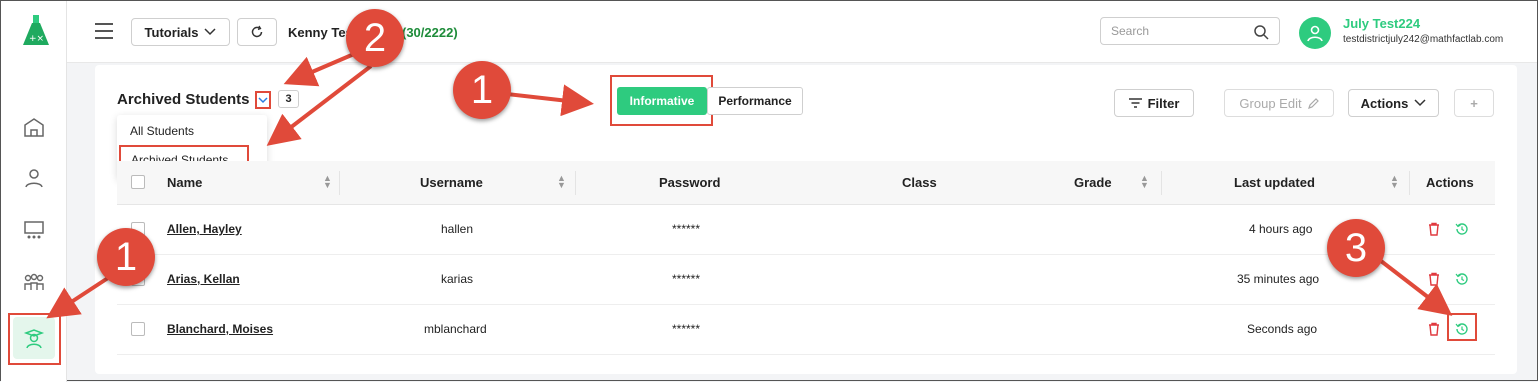  Describe the element at coordinates (138, 329) in the screenshot. I see `row-checkbox` at that location.